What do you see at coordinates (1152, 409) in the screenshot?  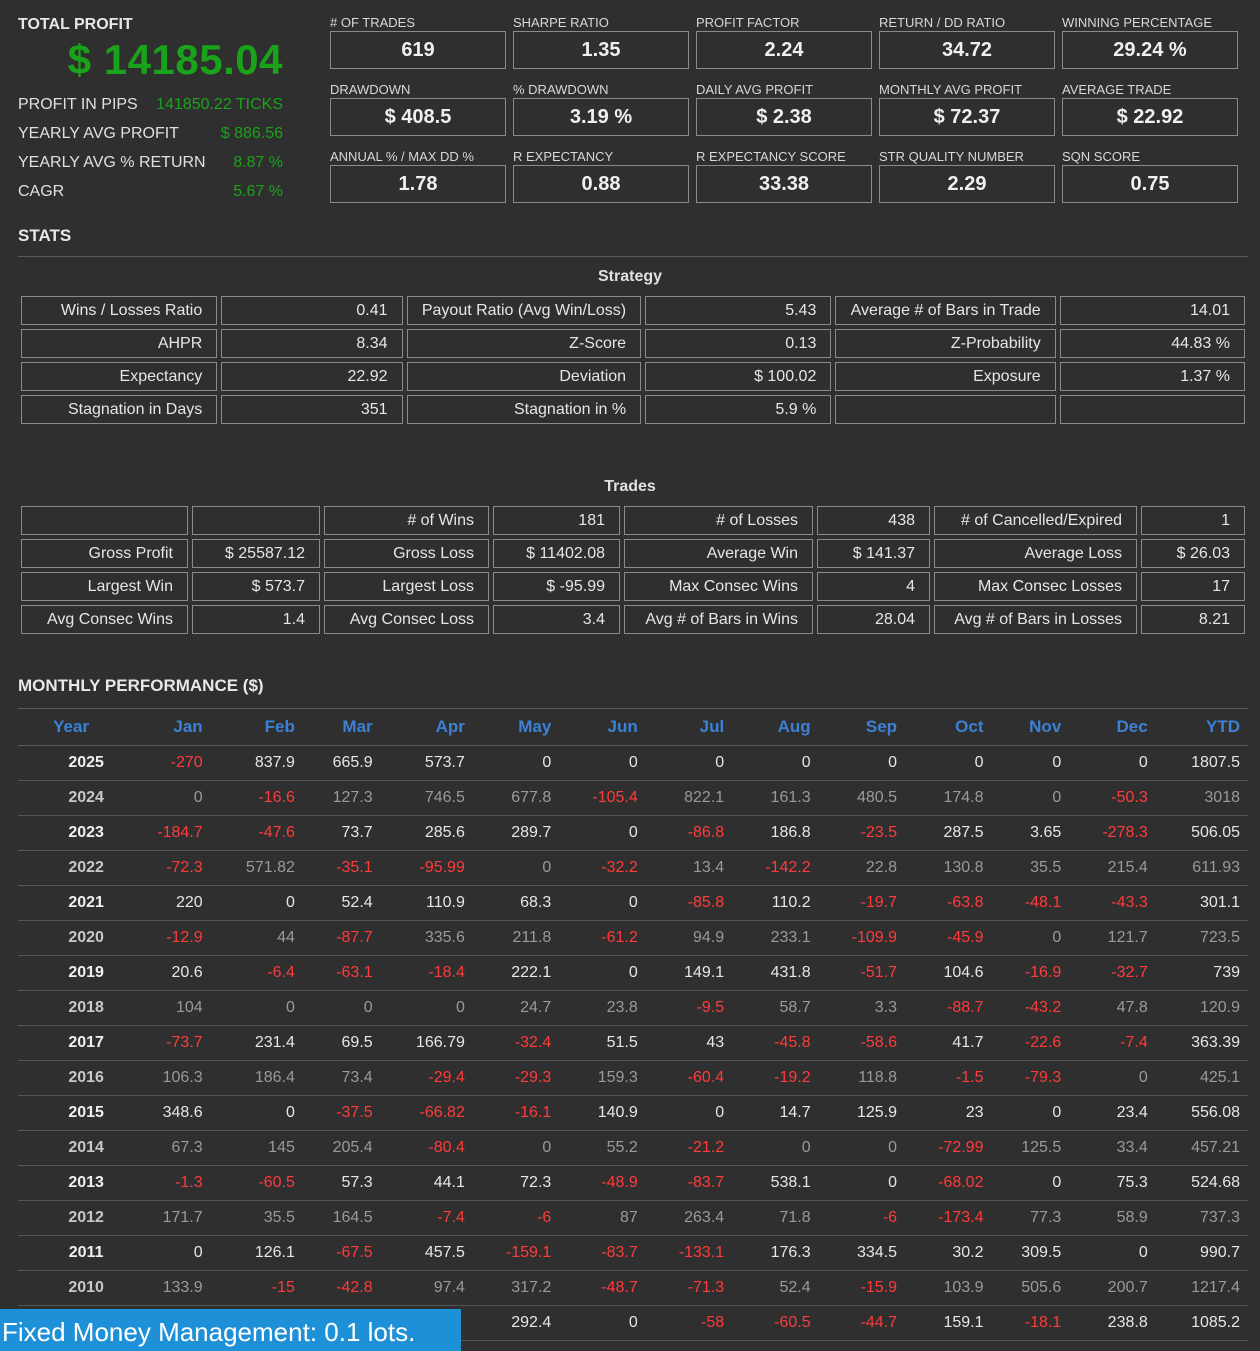 I see `stat-value` at bounding box center [1152, 409].